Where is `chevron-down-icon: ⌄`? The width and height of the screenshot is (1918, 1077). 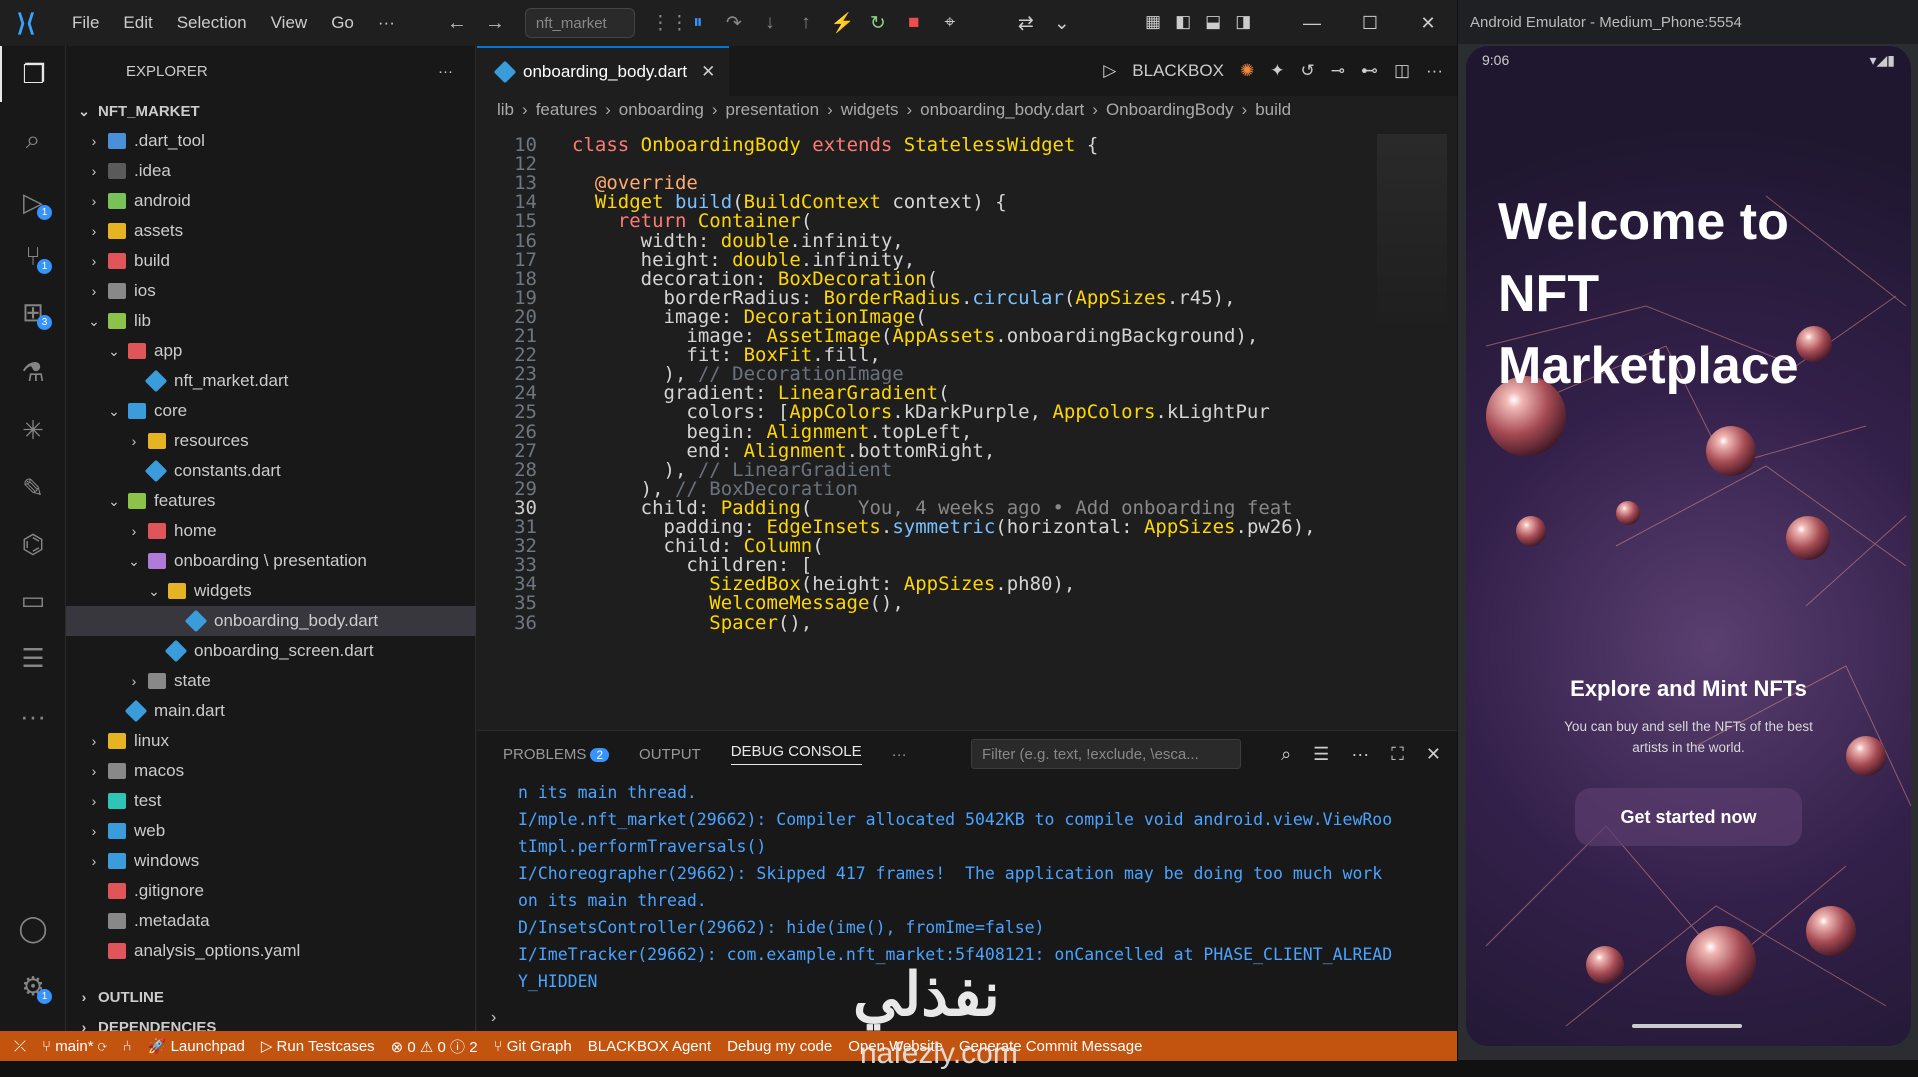
chevron-down-icon: ⌄ is located at coordinates (1062, 23).